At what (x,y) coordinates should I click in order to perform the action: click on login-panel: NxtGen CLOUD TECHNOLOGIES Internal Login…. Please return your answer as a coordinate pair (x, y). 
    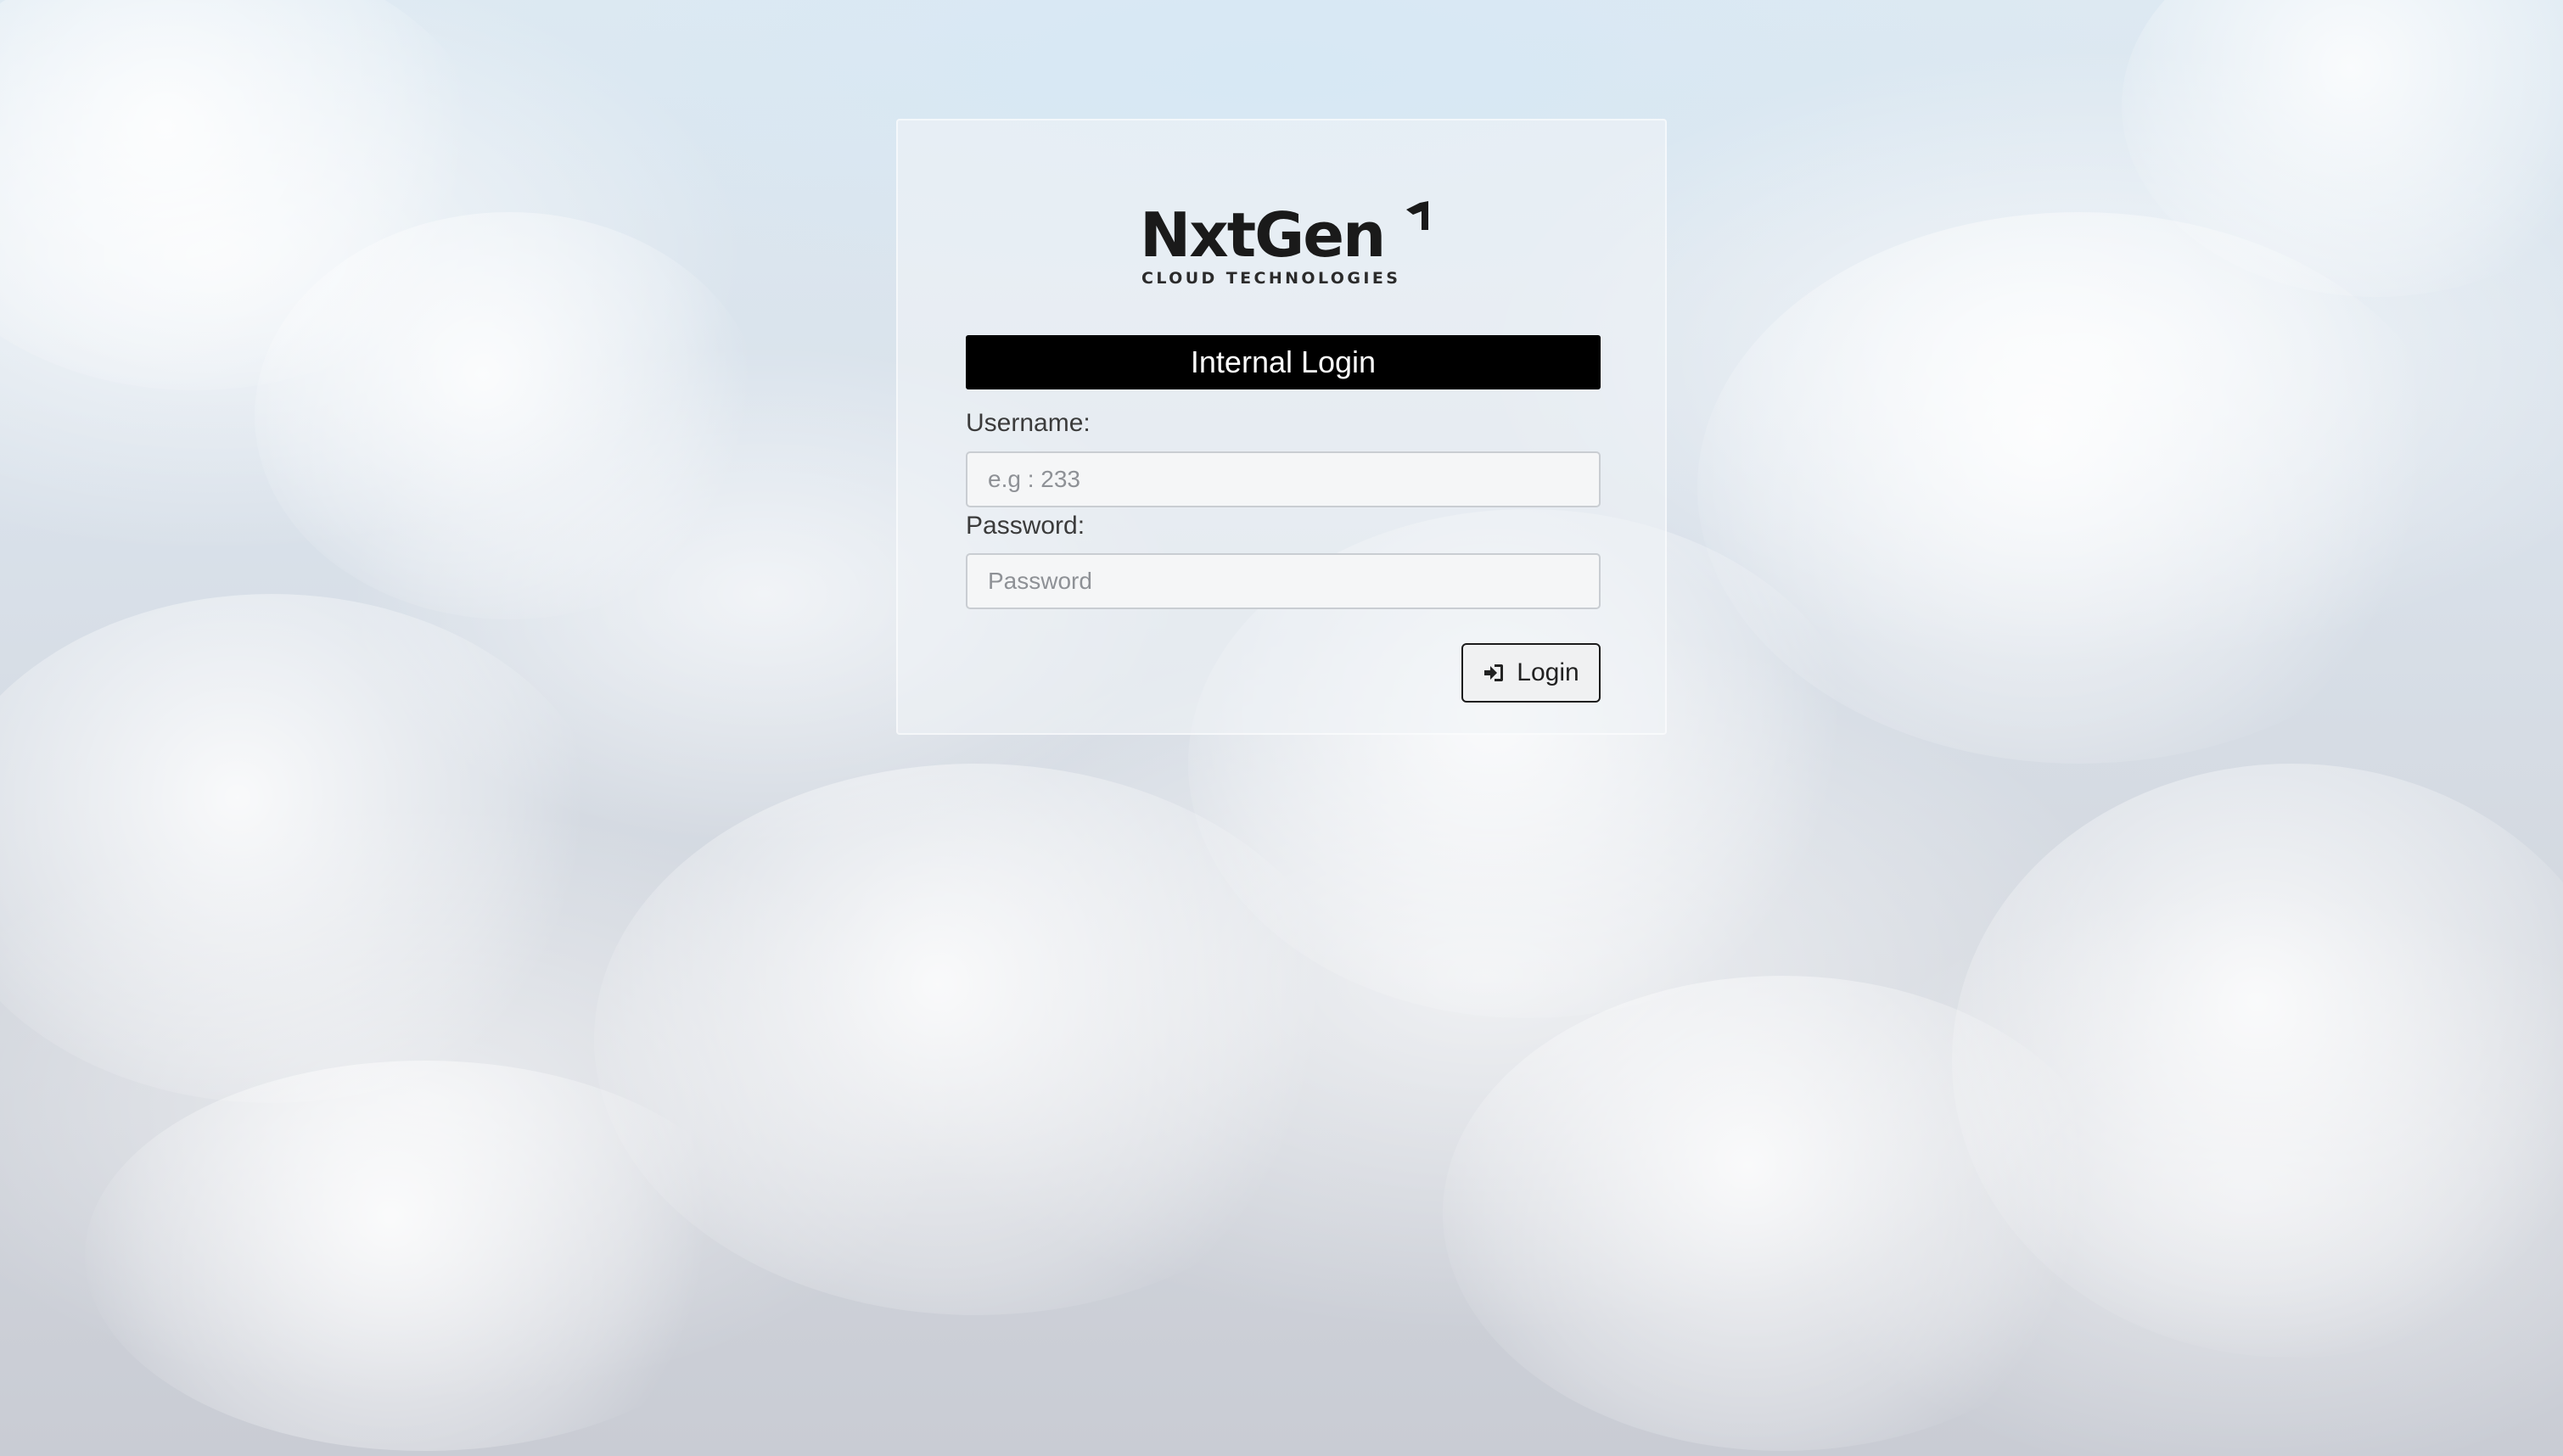
    Looking at the image, I should click on (1281, 427).